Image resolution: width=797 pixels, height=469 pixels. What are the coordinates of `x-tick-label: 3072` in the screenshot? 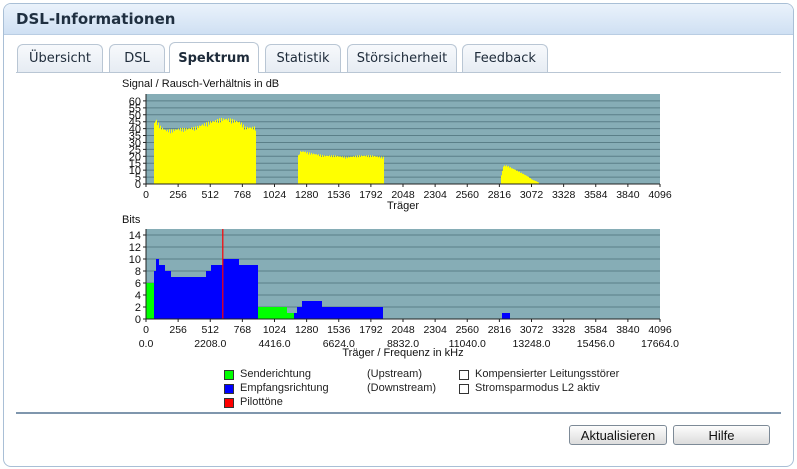 It's located at (532, 330).